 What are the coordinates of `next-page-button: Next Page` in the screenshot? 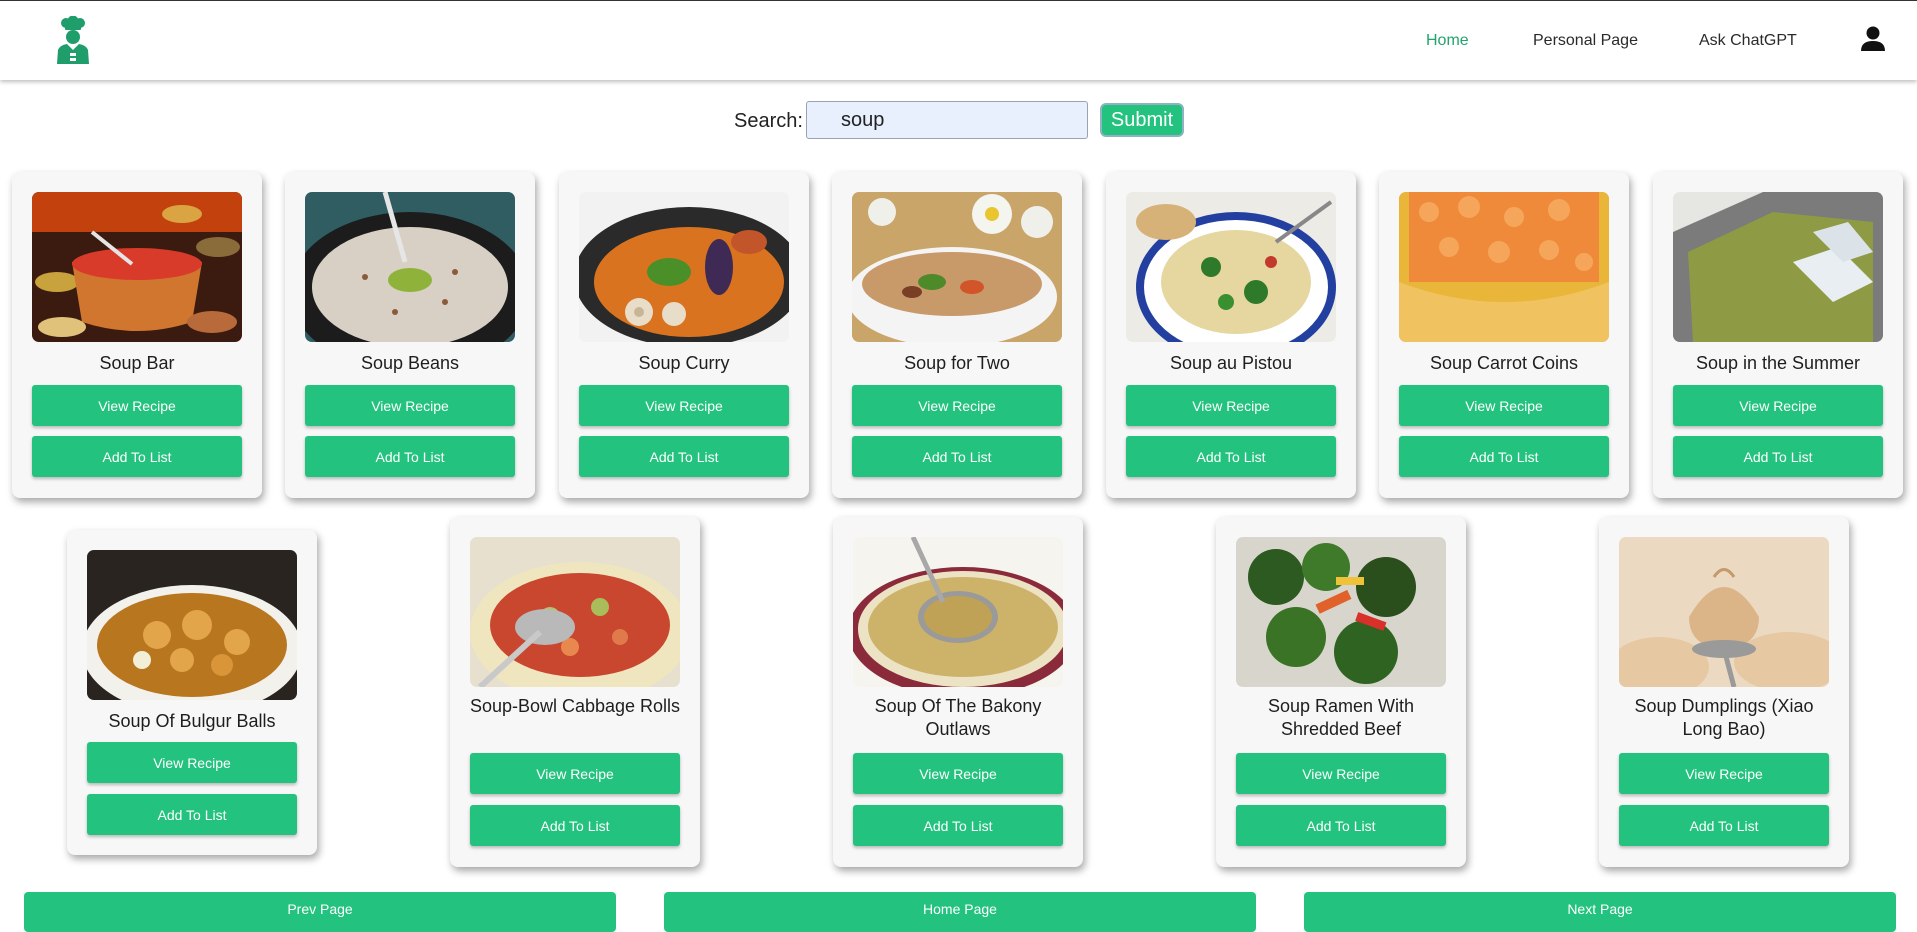 It's located at (1600, 912).